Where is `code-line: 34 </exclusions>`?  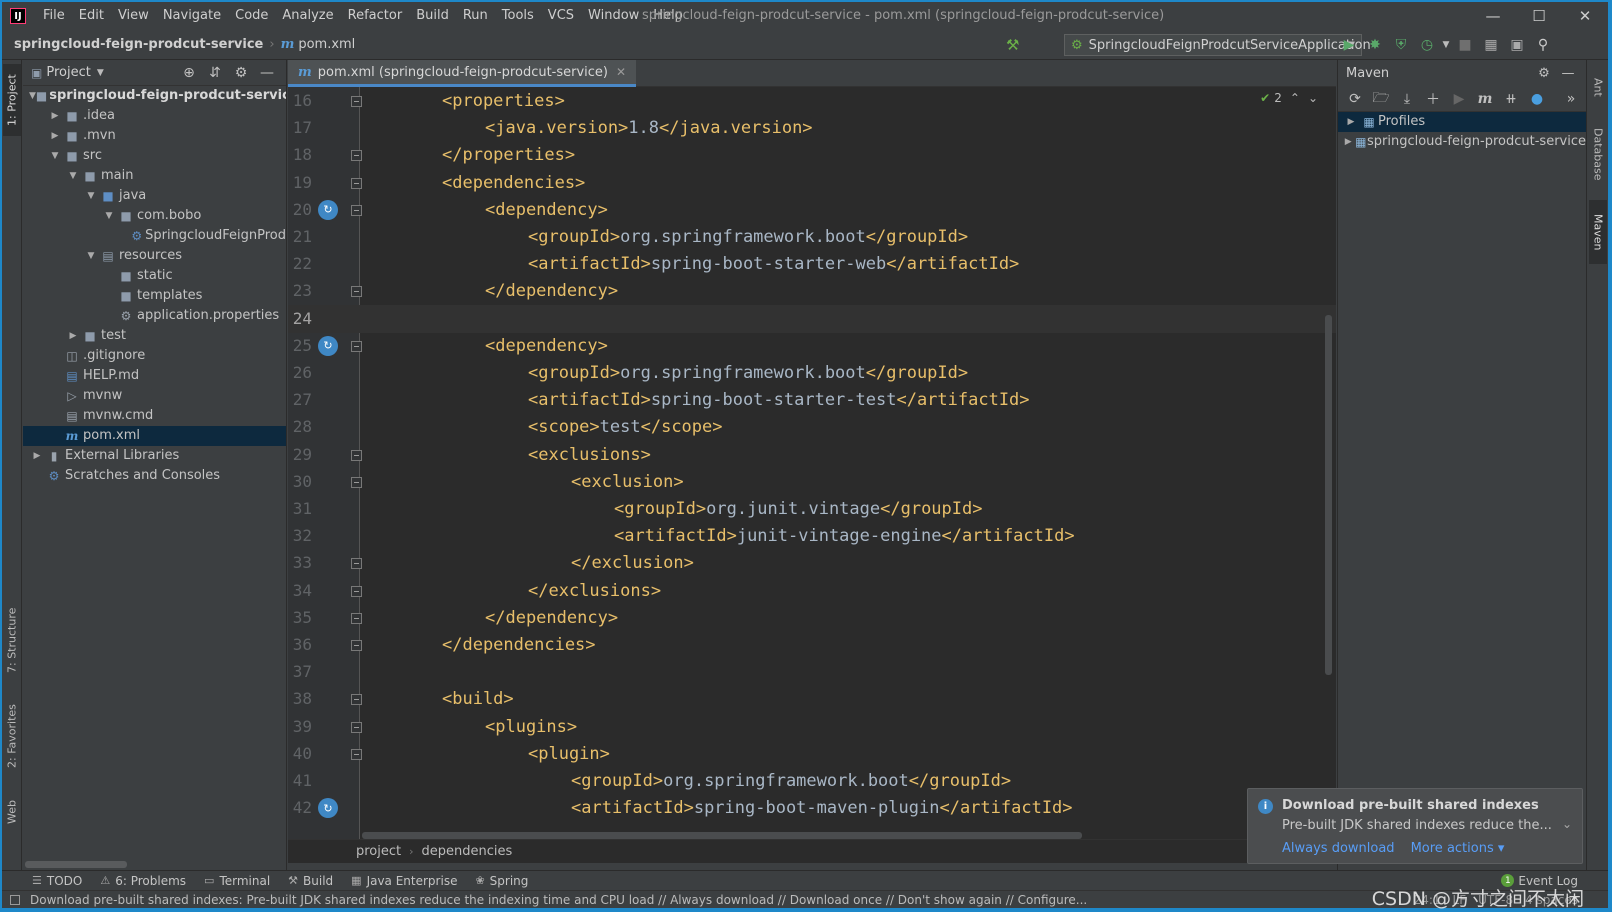
code-line: 34 </exclusions> is located at coordinates (812, 591).